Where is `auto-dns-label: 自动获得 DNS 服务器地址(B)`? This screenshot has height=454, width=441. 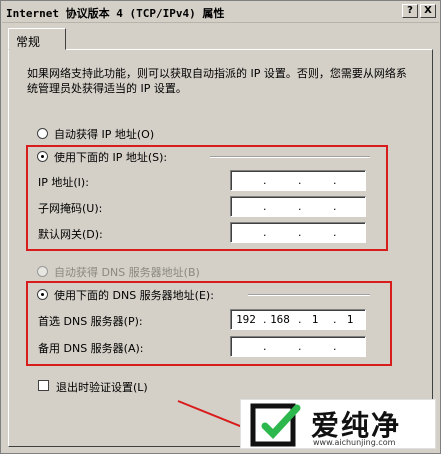
auto-dns-label: 自动获得 DNS 服务器地址(B) is located at coordinates (127, 272).